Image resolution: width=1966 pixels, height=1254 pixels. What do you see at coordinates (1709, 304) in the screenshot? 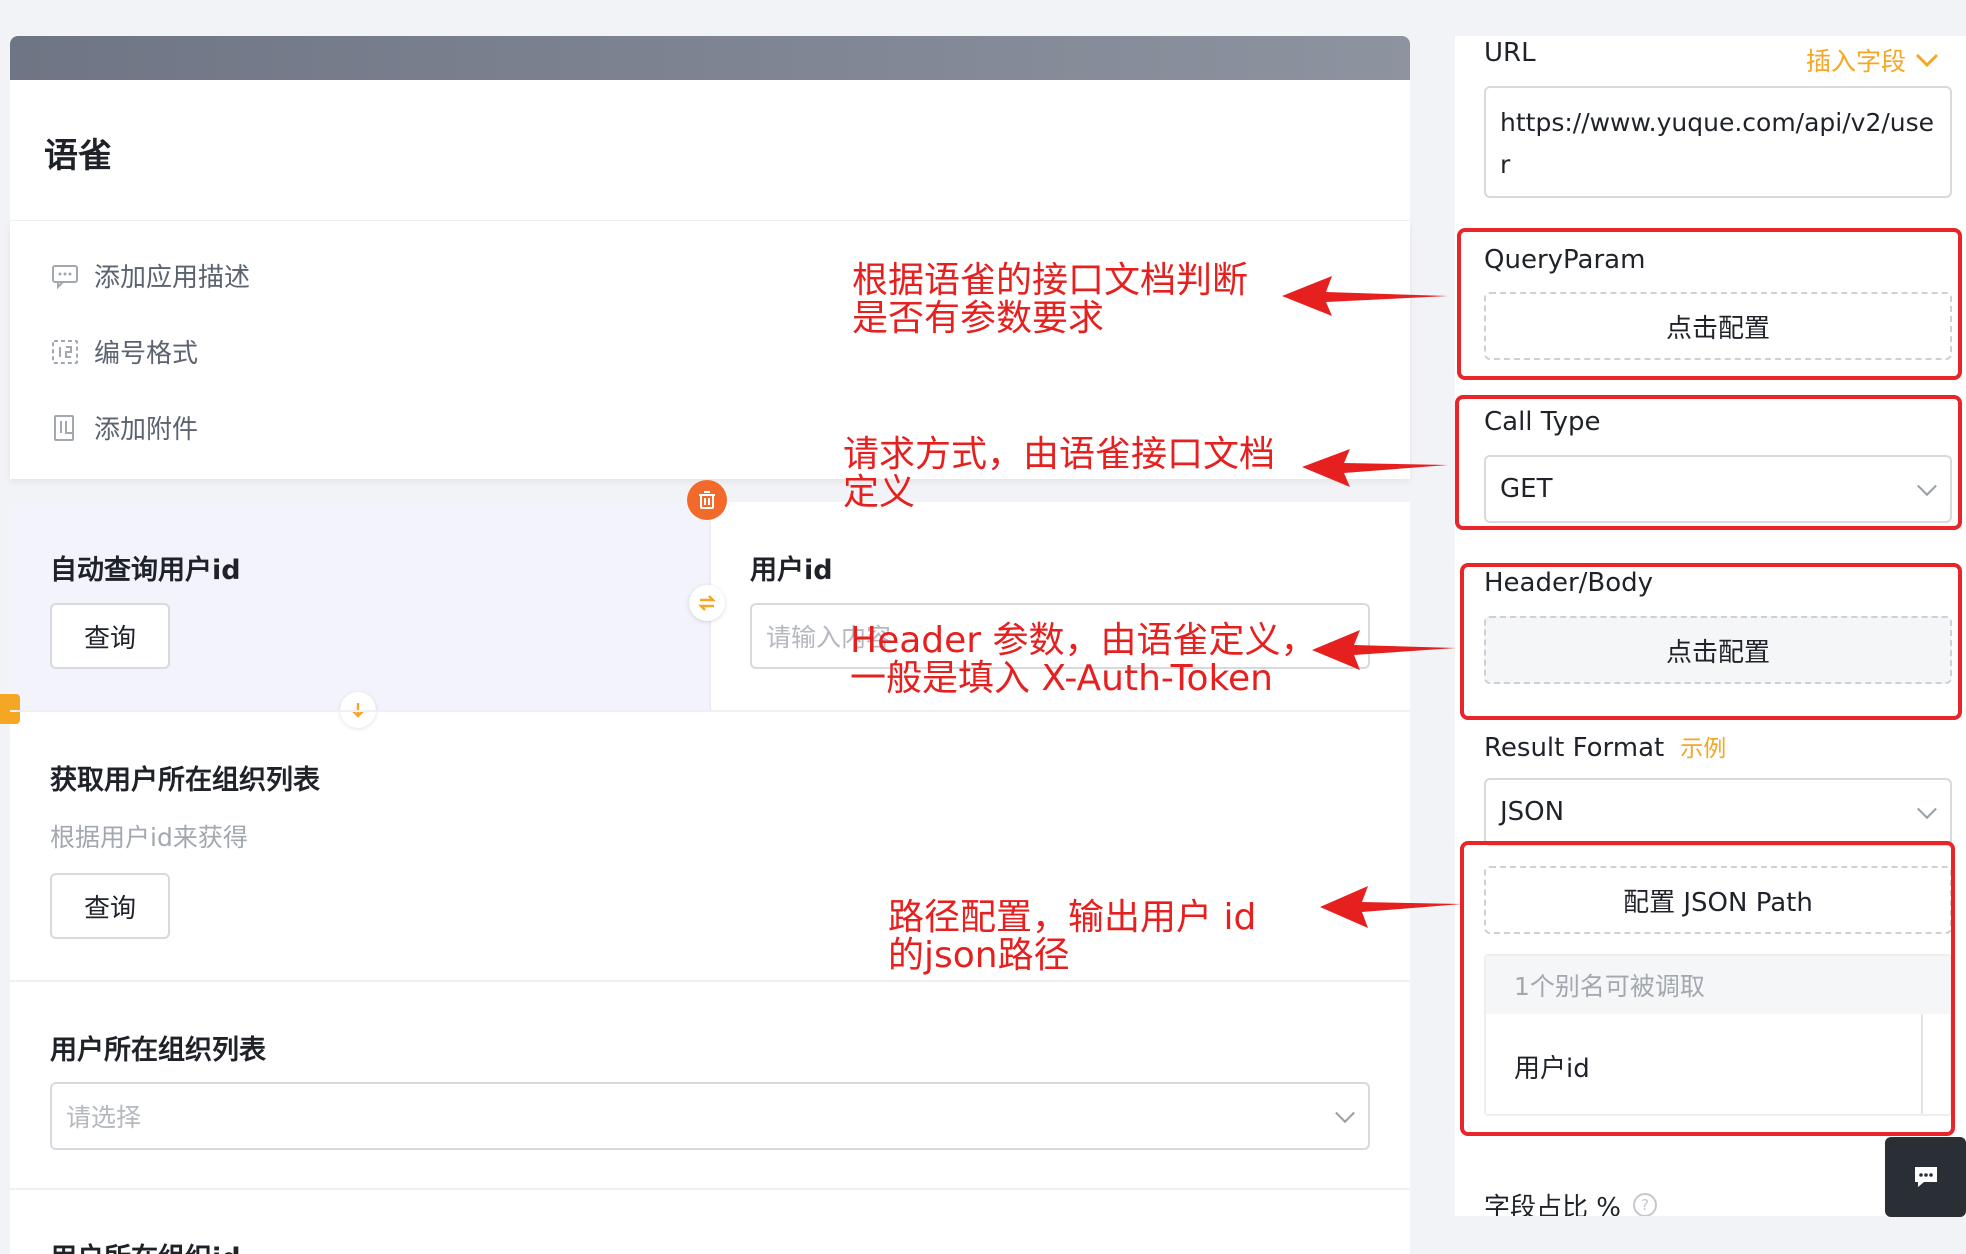
I see `query-param-highlight` at bounding box center [1709, 304].